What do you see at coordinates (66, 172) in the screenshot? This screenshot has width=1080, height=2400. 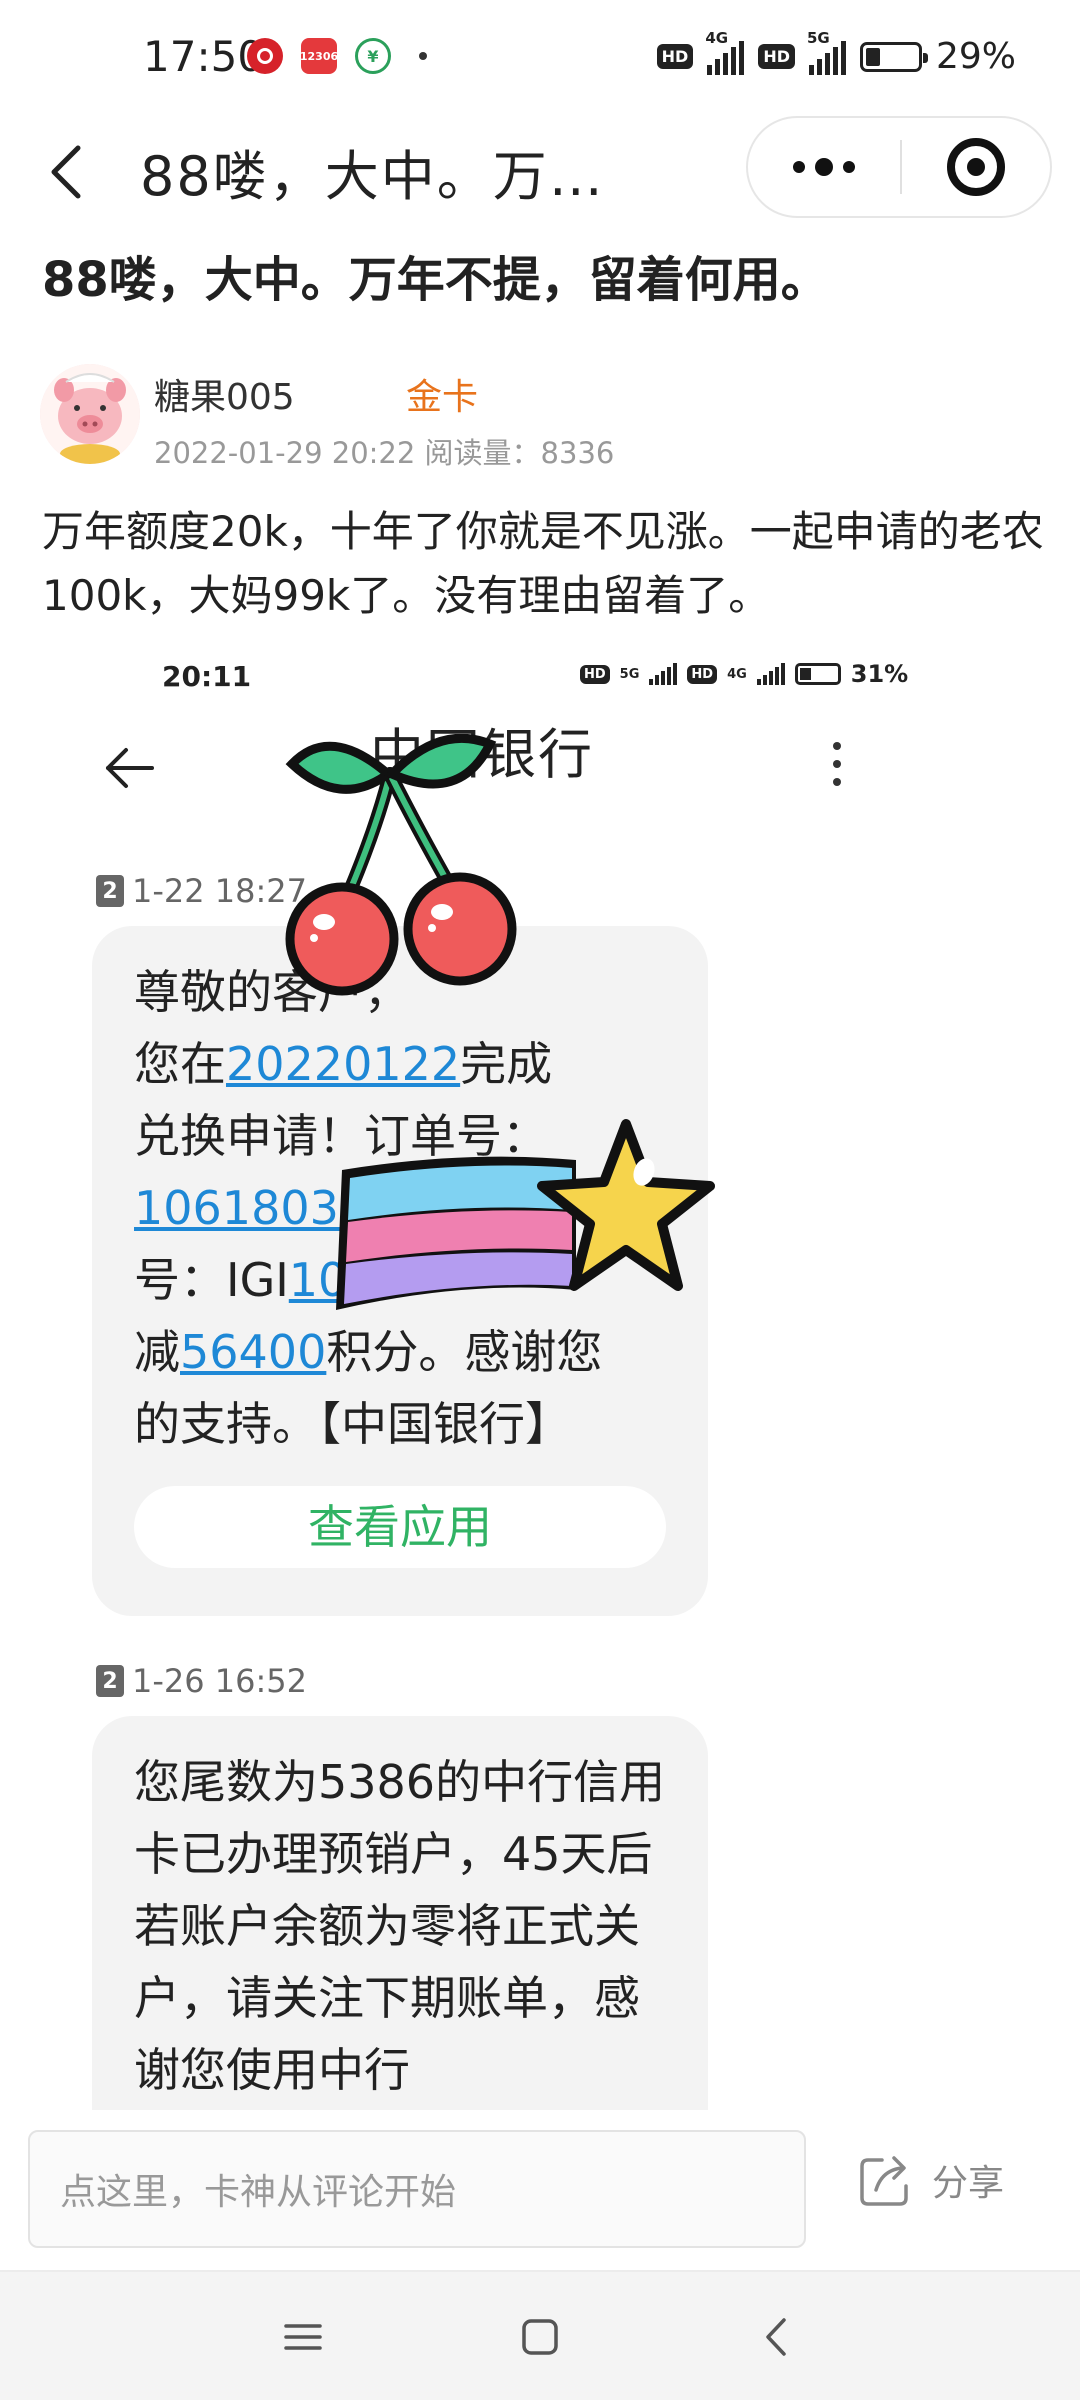 I see `back-arrow-icon` at bounding box center [66, 172].